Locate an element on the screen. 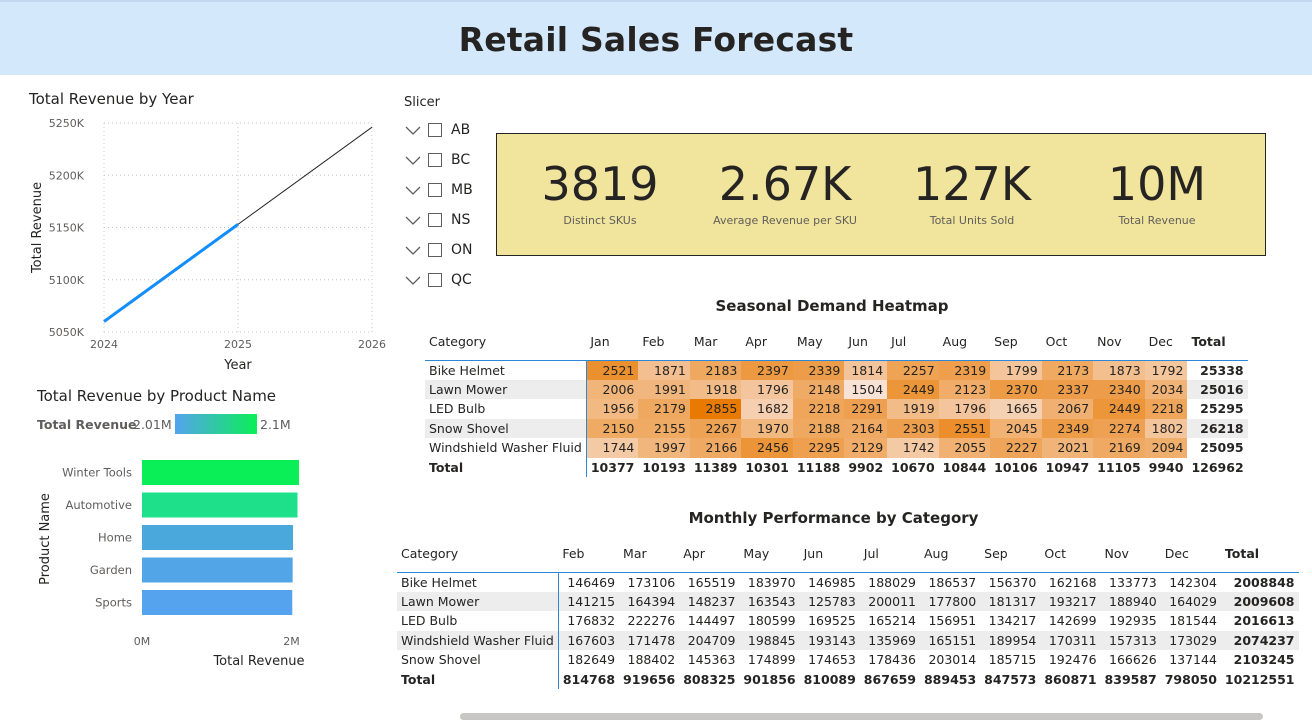  cell-value: 10670 is located at coordinates (913, 467).